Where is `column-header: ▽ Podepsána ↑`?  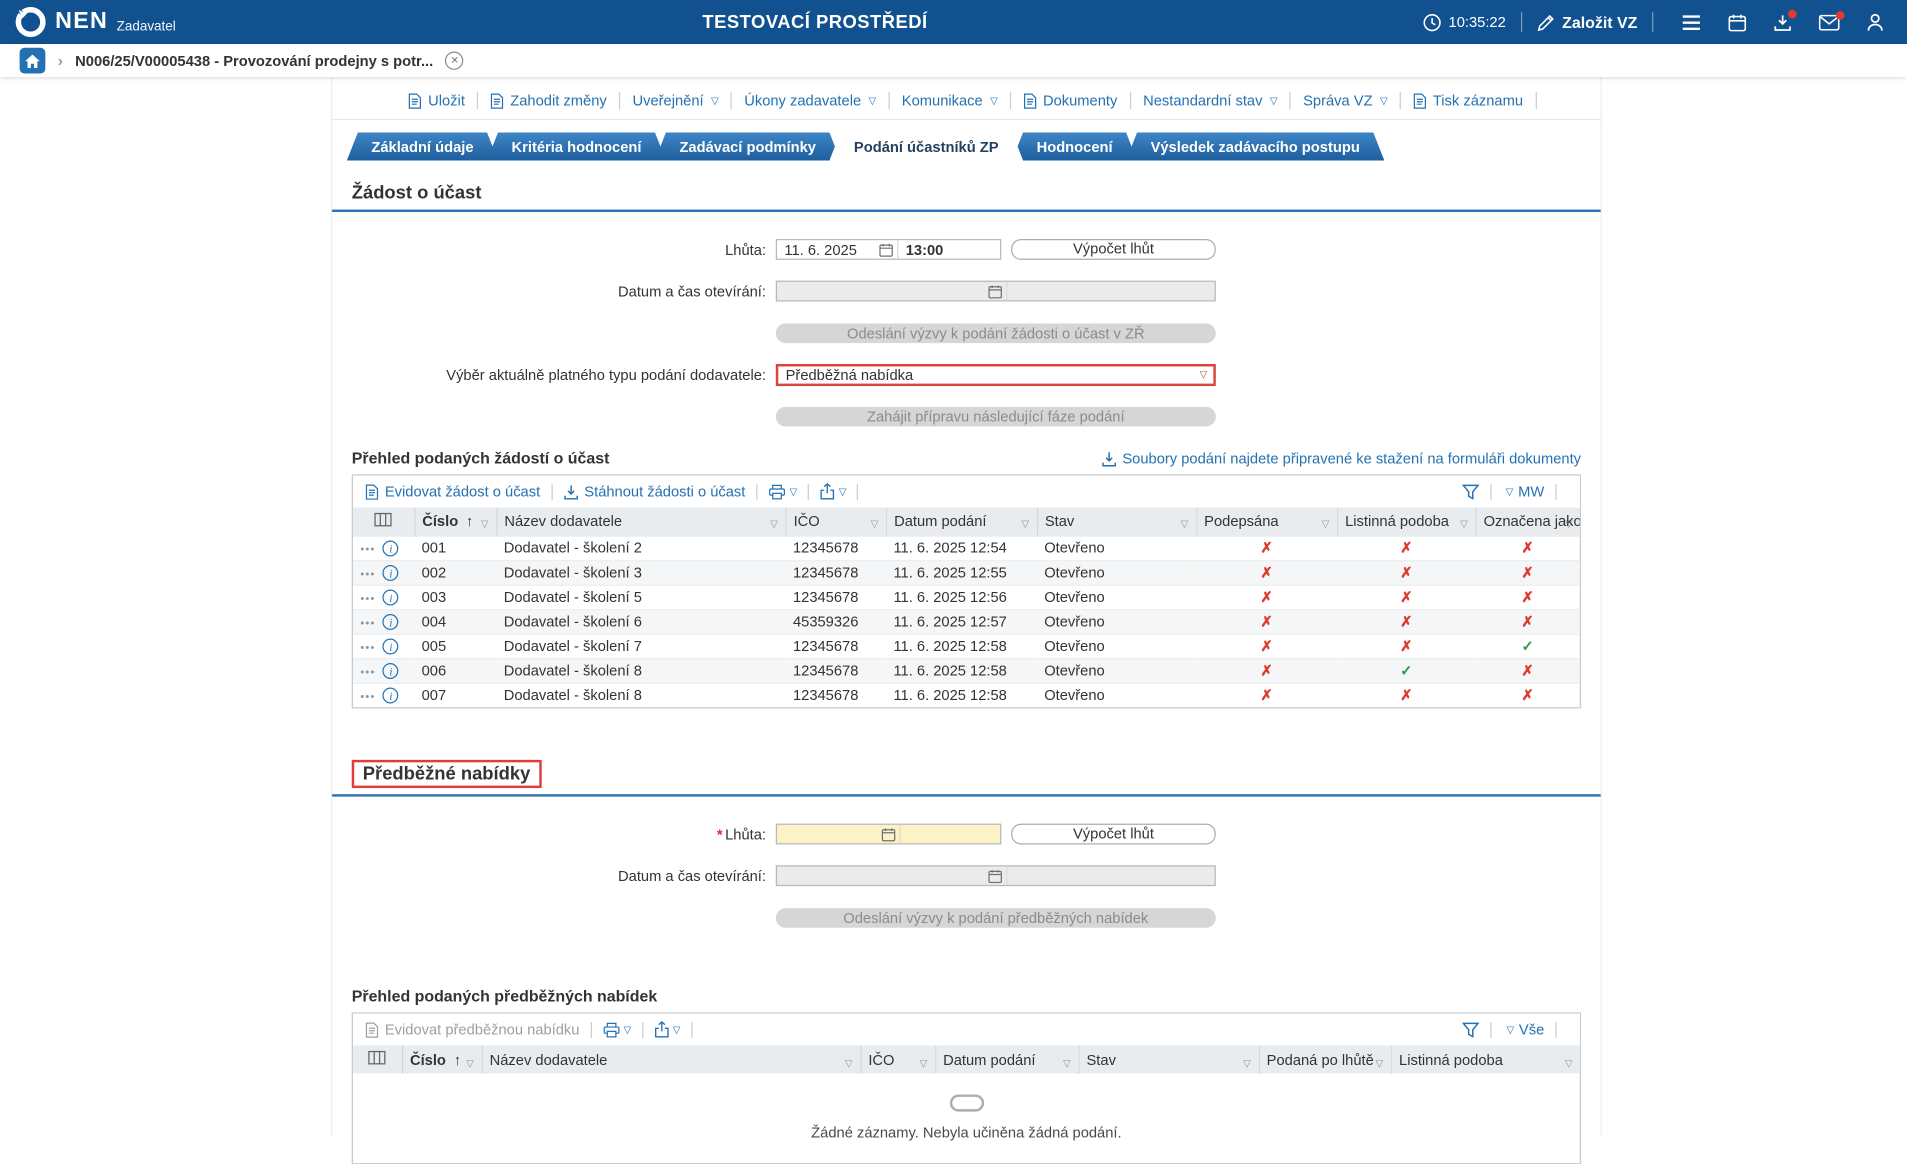
column-header: ▽ Podepsána ↑ is located at coordinates (1266, 521).